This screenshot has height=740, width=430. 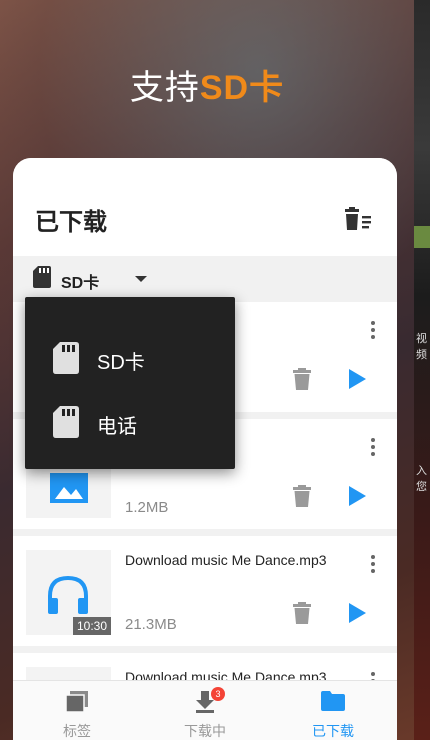 I want to click on nav-label: 已下载, so click(x=333, y=731).